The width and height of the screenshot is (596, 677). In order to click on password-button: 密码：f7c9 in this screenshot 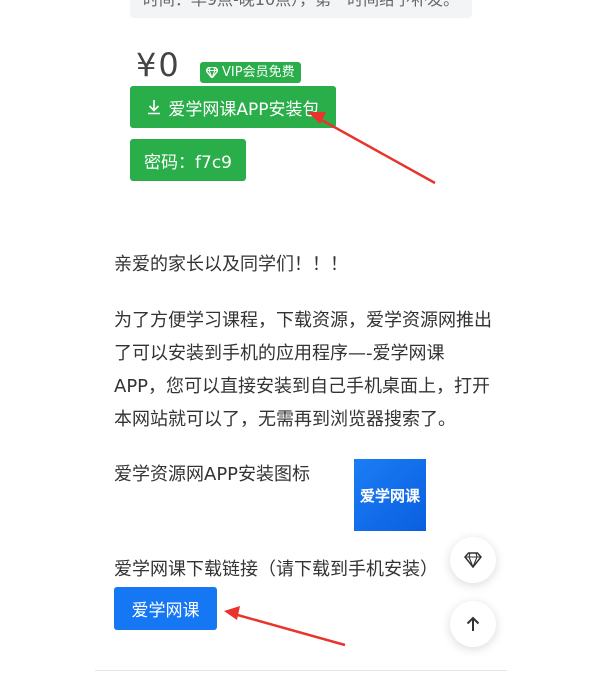, I will do `click(188, 160)`.